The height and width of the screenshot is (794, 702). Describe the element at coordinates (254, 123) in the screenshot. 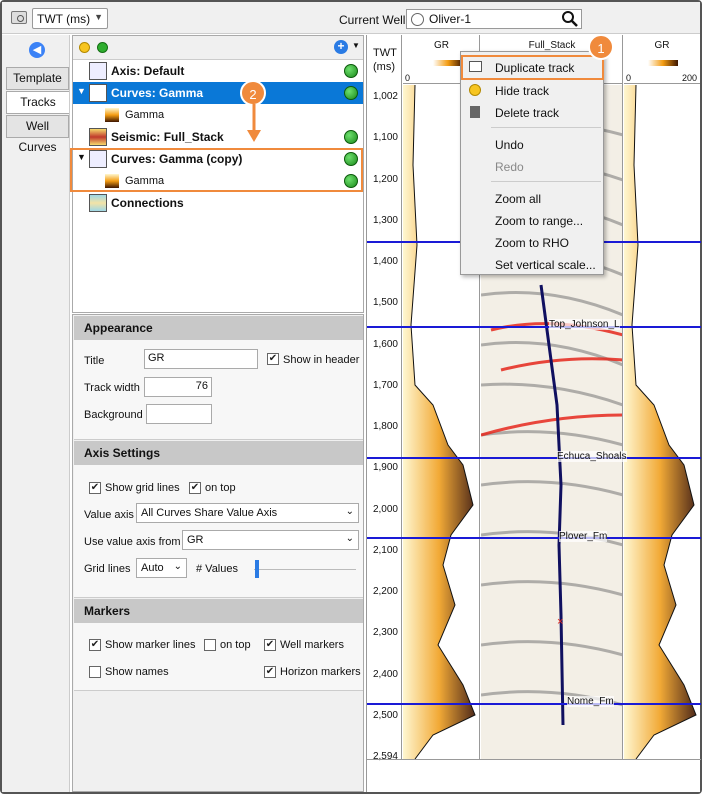

I see `down-arrow-icon` at that location.